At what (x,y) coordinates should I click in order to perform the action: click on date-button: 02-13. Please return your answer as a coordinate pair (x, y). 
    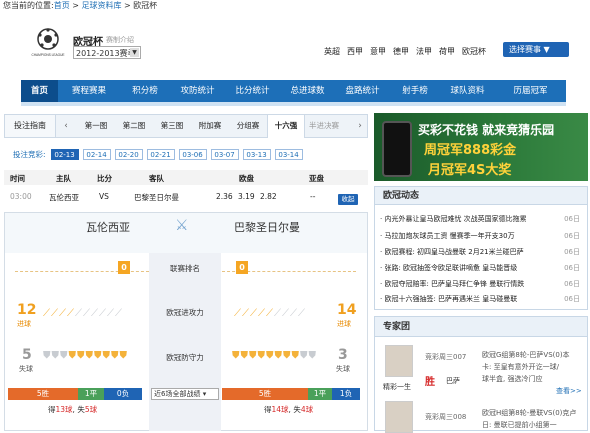
    Looking at the image, I should click on (64, 154).